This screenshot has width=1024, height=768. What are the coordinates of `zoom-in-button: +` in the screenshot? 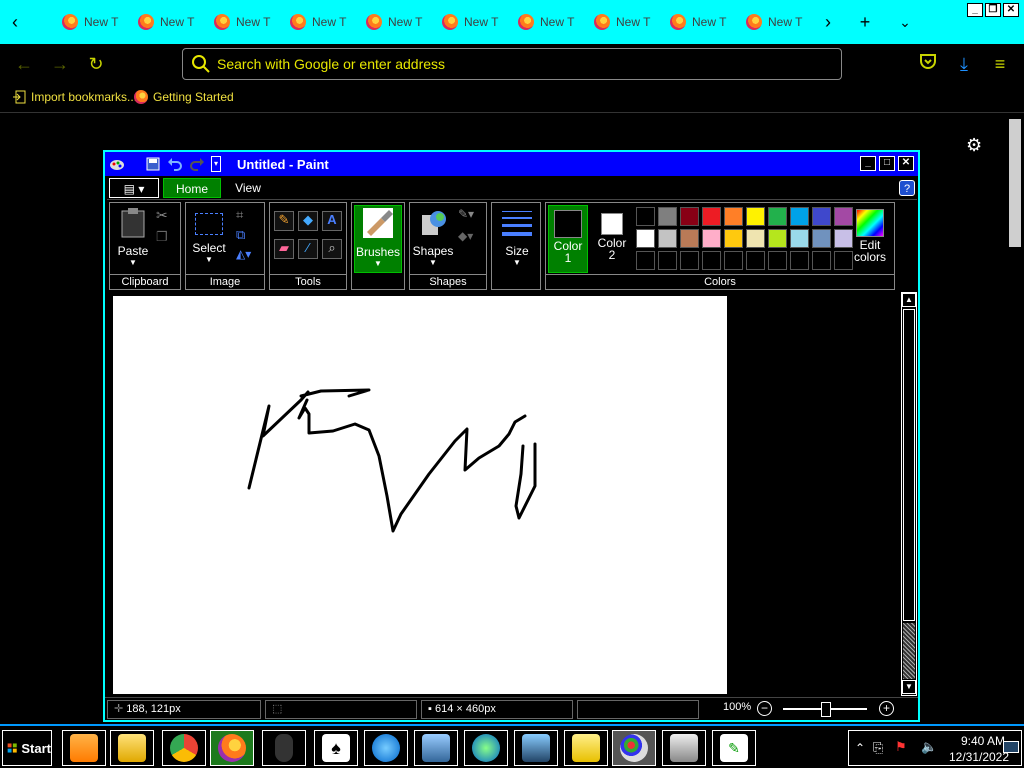 It's located at (886, 708).